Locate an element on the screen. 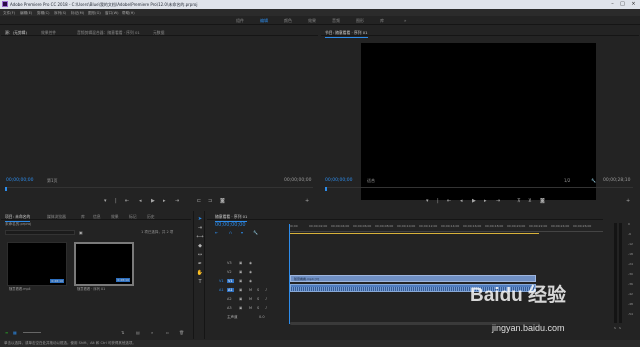 The height and width of the screenshot is (347, 640). overwrite-icon: ⊐ is located at coordinates (210, 201).